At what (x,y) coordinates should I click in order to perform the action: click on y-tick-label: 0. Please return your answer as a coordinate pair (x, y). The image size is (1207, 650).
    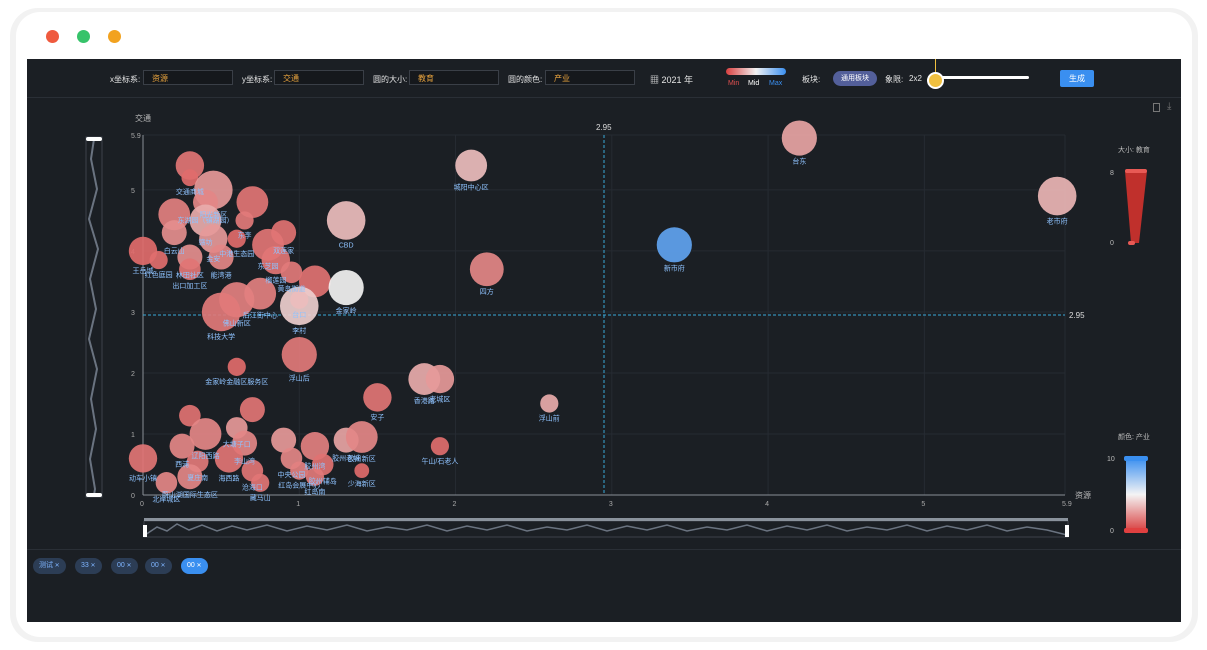
    Looking at the image, I should click on (133, 496).